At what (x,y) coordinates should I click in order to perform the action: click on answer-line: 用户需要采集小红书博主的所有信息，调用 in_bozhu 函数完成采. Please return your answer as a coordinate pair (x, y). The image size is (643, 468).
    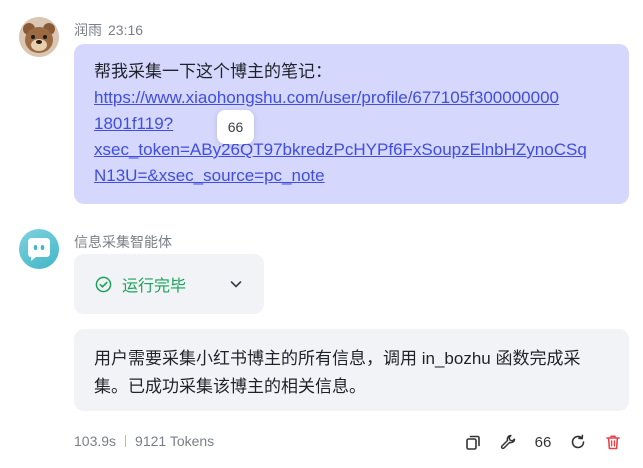
    Looking at the image, I should click on (337, 358).